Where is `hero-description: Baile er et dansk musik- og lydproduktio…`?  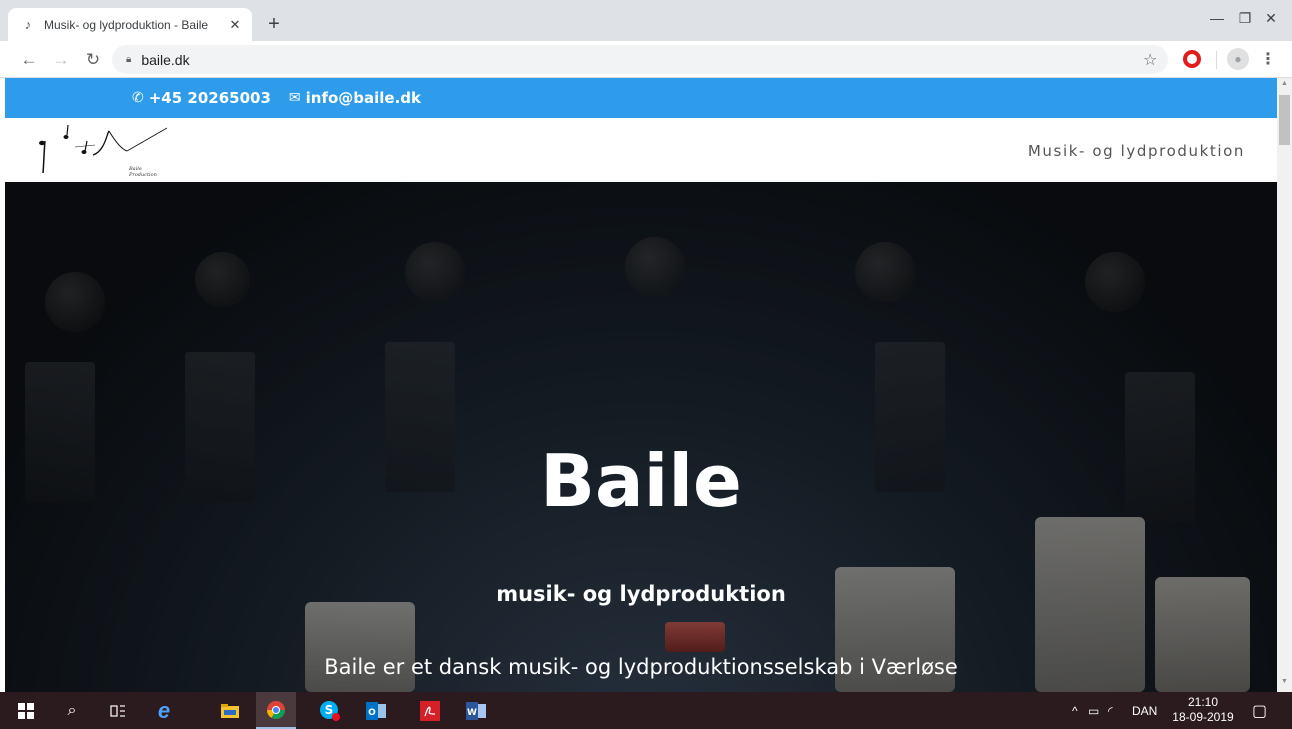 hero-description: Baile er et dansk musik- og lydproduktio… is located at coordinates (641, 667).